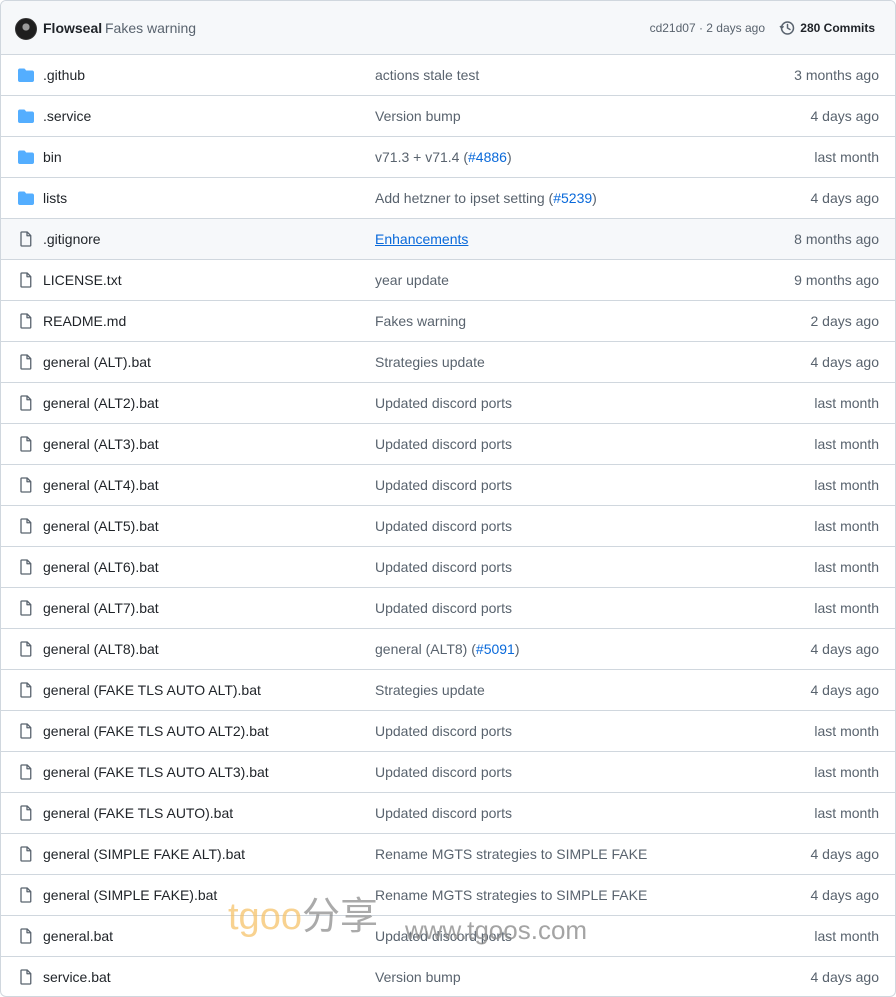 This screenshot has width=896, height=997. What do you see at coordinates (152, 690) in the screenshot?
I see `file-name-link: general (FAKE TLS AUTO ALT).bat` at bounding box center [152, 690].